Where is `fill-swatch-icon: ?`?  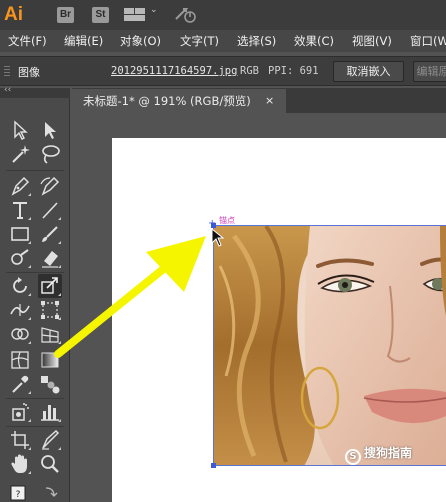
fill-swatch-icon: ? is located at coordinates (20, 492).